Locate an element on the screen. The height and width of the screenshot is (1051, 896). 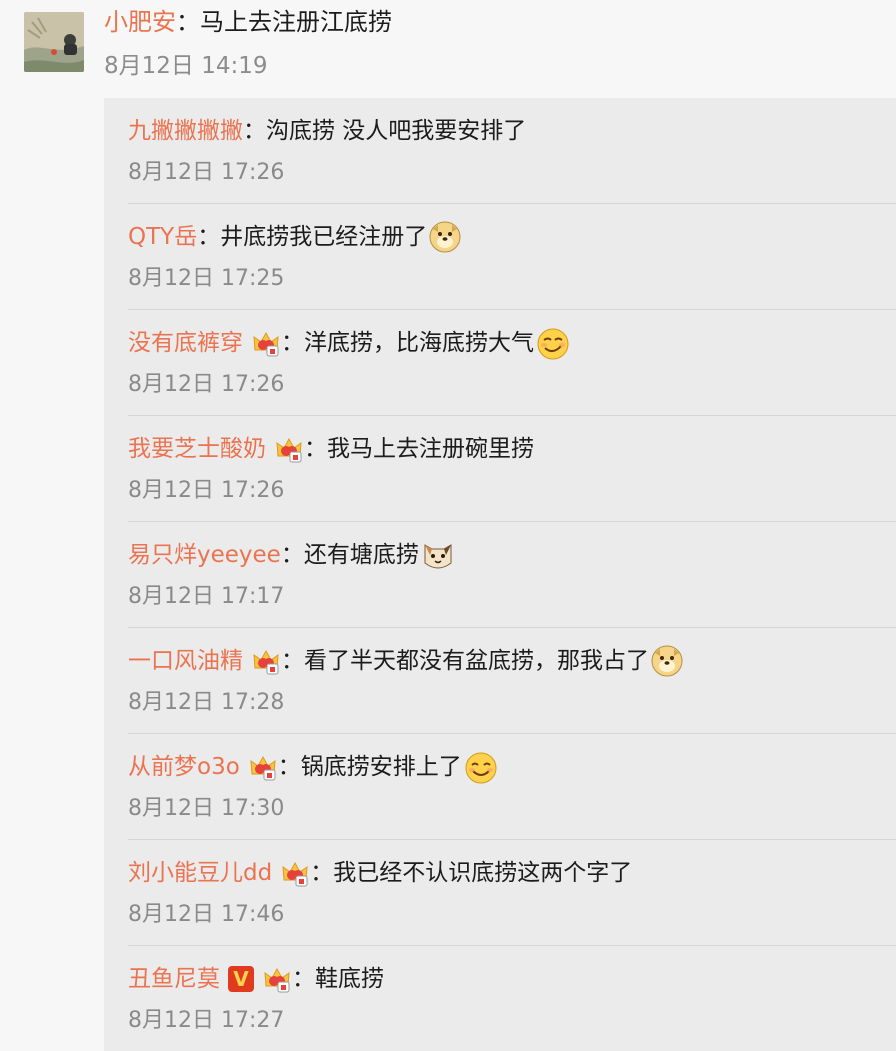
avatar is located at coordinates (54, 42).